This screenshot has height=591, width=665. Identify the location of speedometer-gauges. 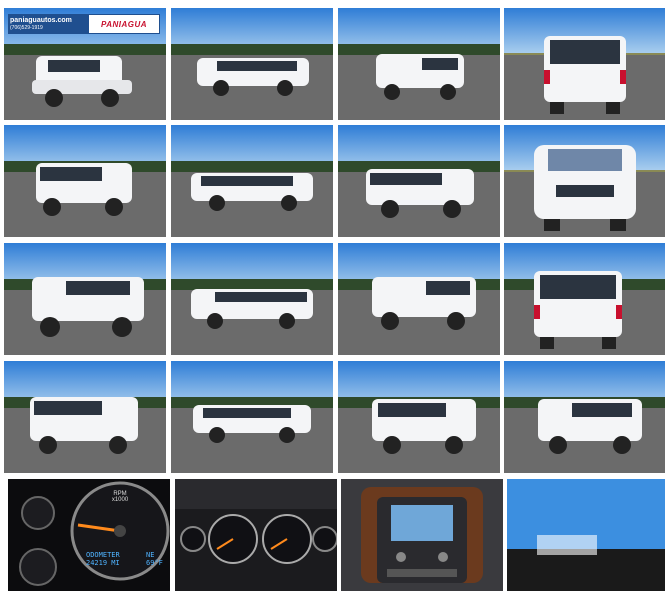
(89, 535).